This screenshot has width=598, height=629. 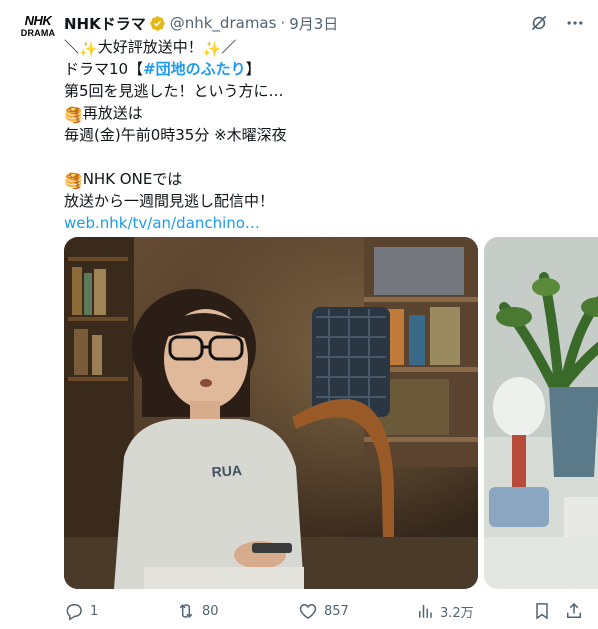 I want to click on tweet-top-actions, so click(x=557, y=23).